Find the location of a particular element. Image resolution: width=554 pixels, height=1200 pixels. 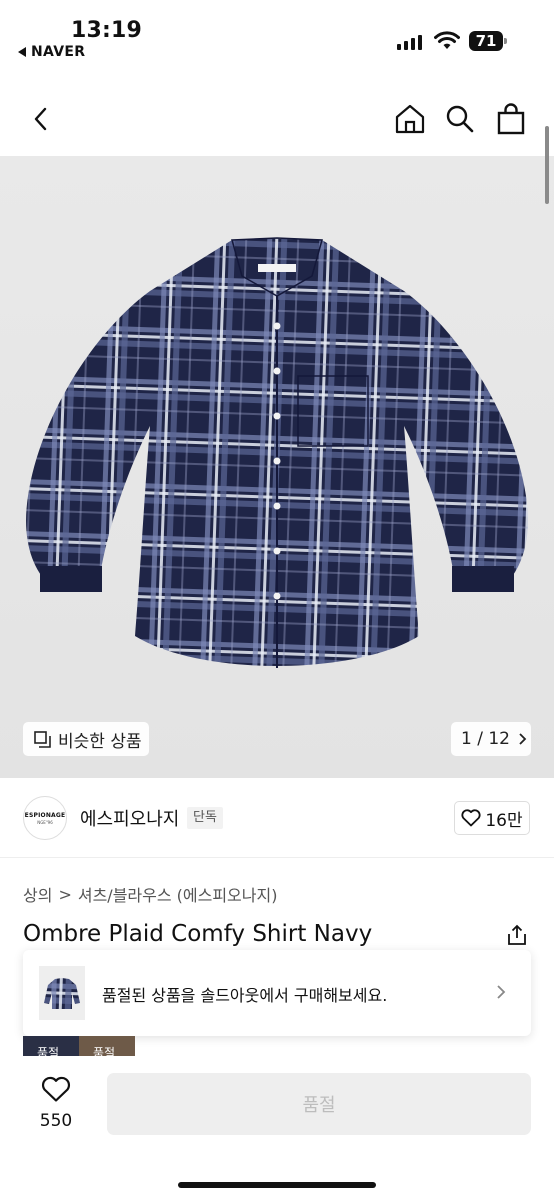

brand-logo-text: ESPIONAGE is located at coordinates (45, 815).